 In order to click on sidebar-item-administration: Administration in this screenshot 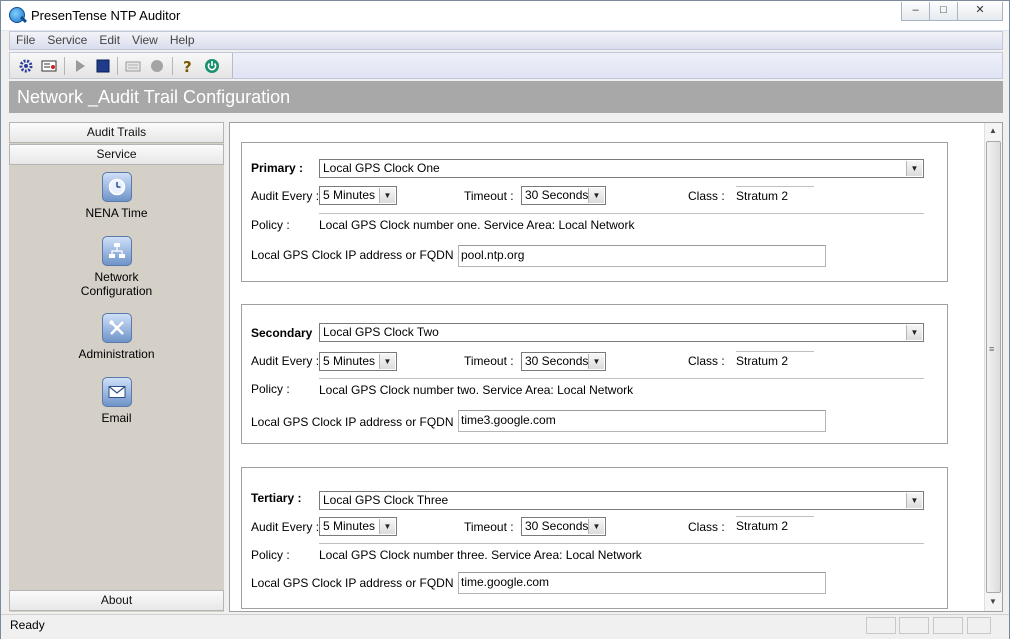, I will do `click(116, 337)`.